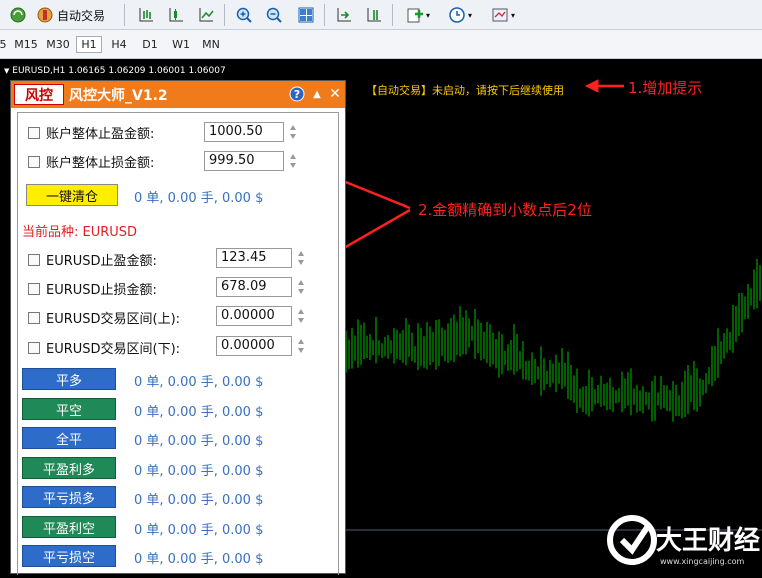 Image resolution: width=762 pixels, height=578 pixels. I want to click on indicators-button: ▾, so click(418, 15).